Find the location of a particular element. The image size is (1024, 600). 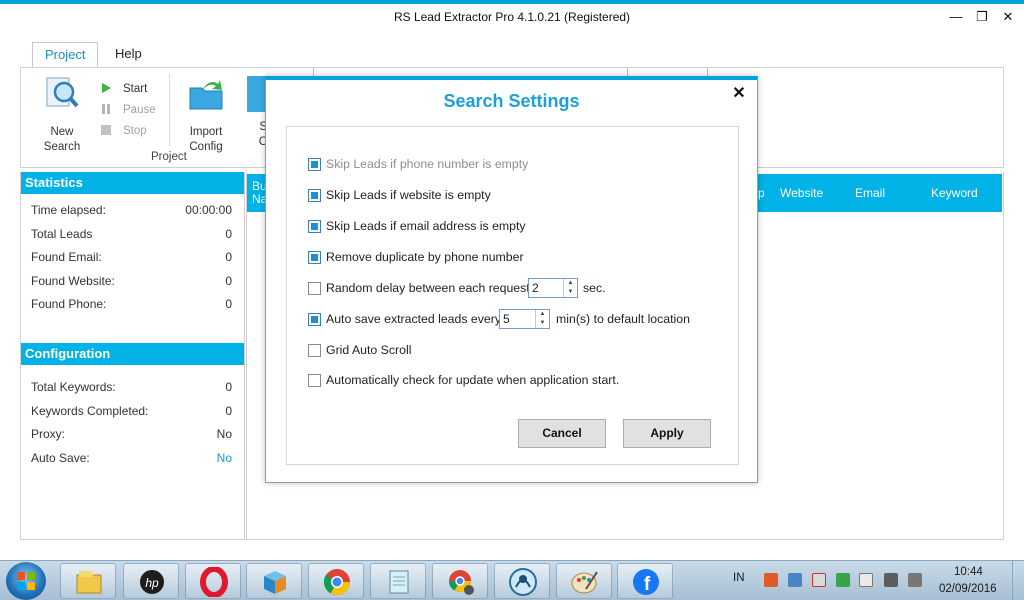

close-button: ✕ is located at coordinates (1008, 17).